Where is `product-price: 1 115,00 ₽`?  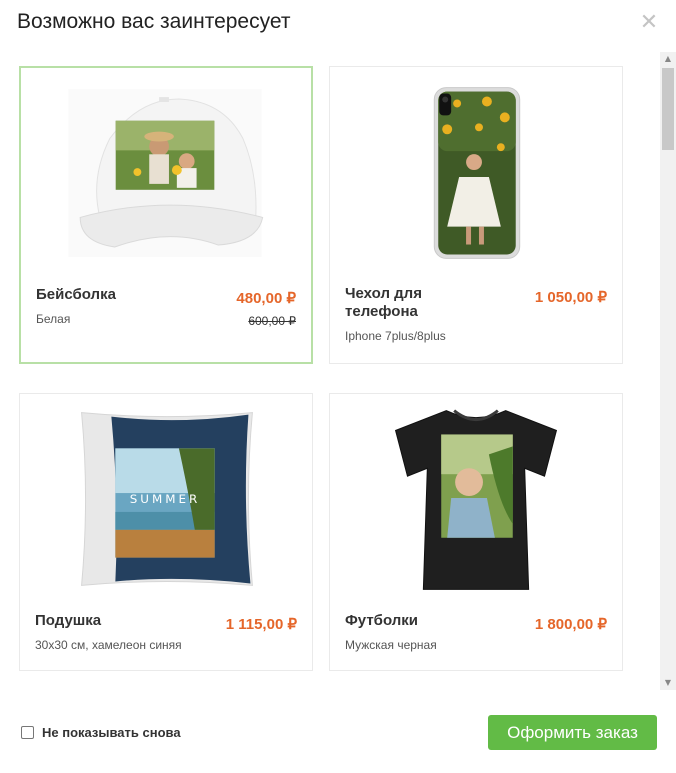
product-price: 1 115,00 ₽ is located at coordinates (261, 624).